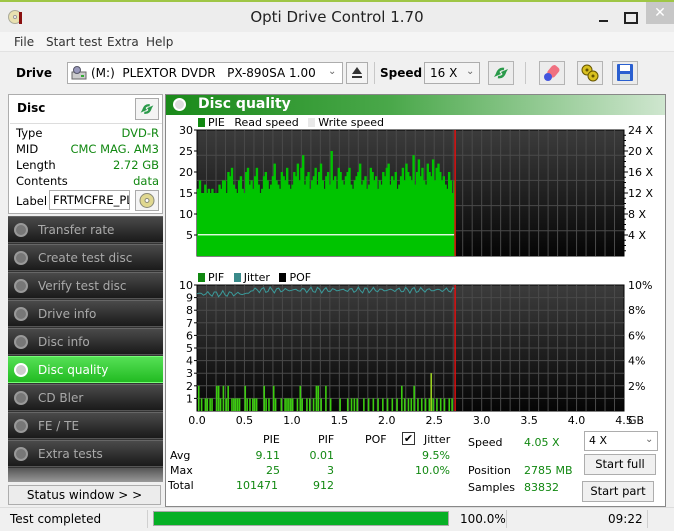 This screenshot has height=531, width=674. Describe the element at coordinates (660, 13) in the screenshot. I see `close-button: ✕` at that location.